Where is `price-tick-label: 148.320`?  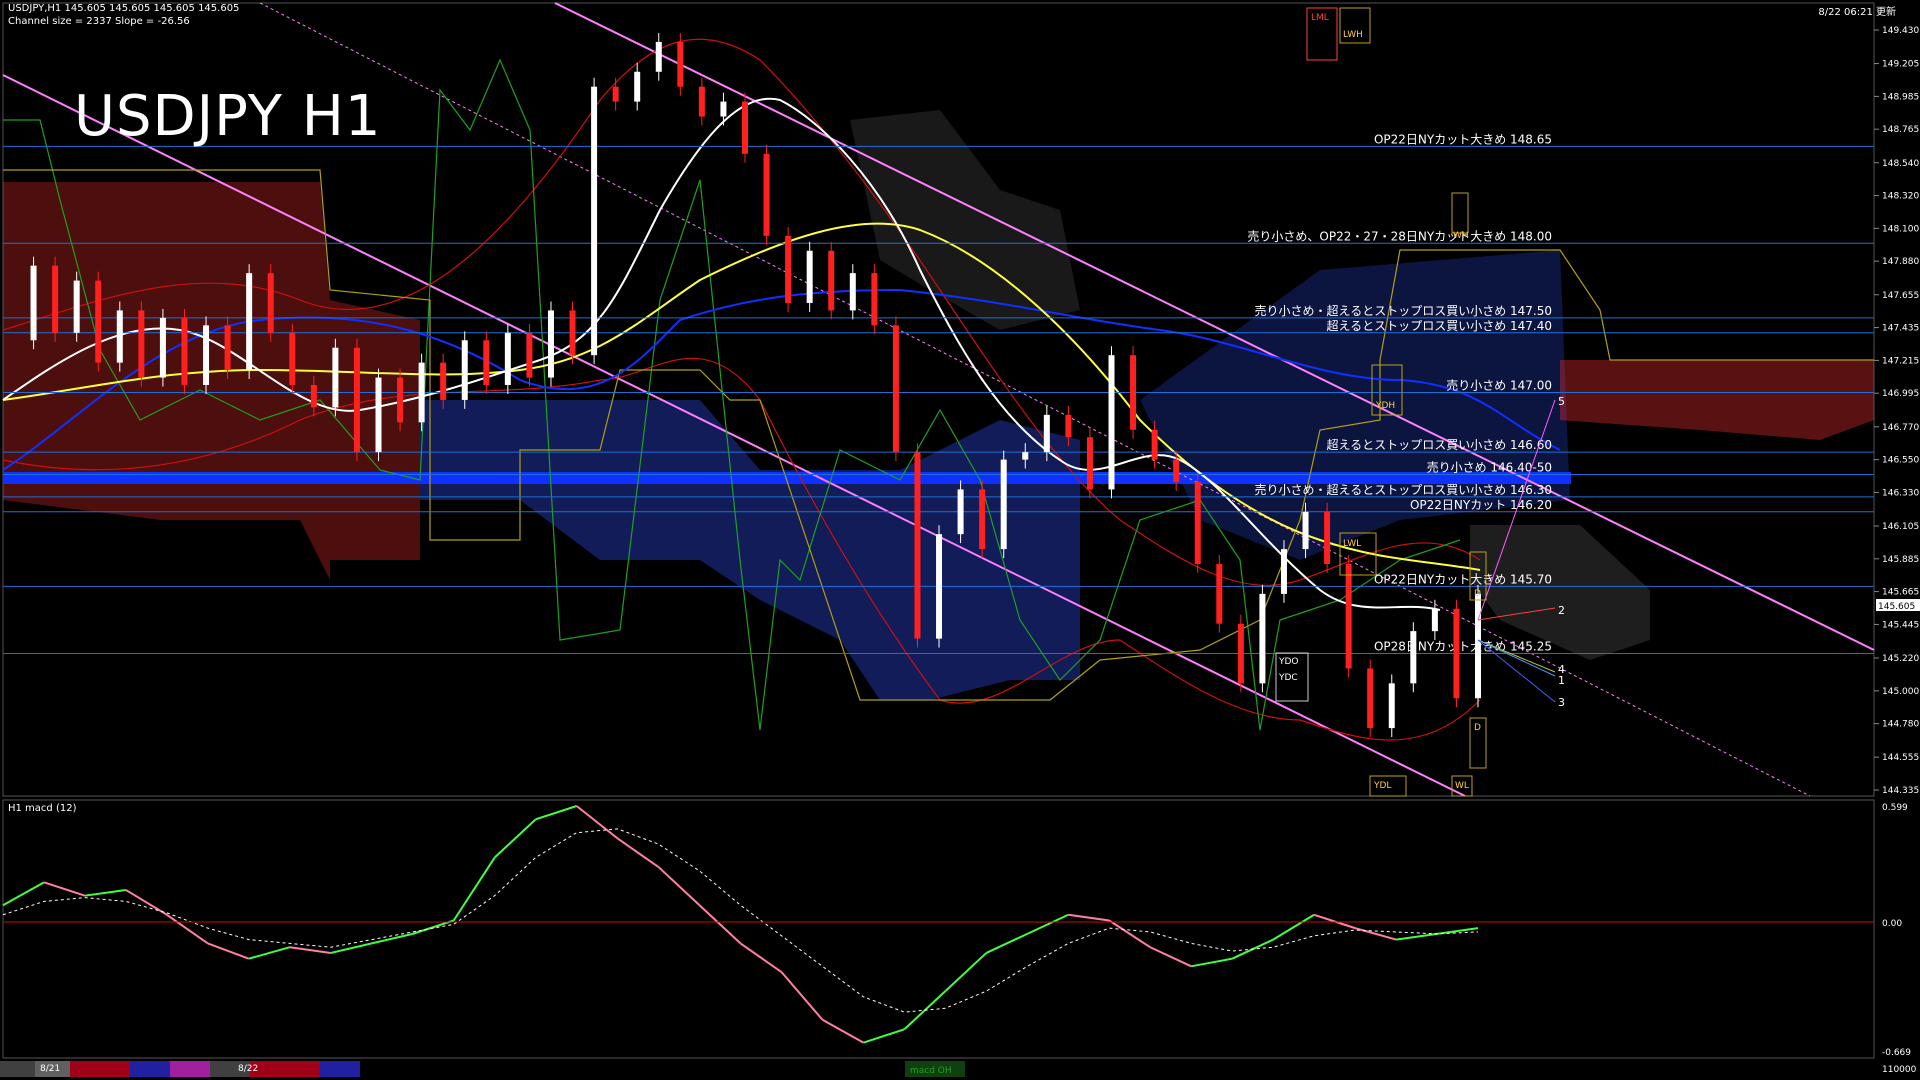 price-tick-label: 148.320 is located at coordinates (1900, 197).